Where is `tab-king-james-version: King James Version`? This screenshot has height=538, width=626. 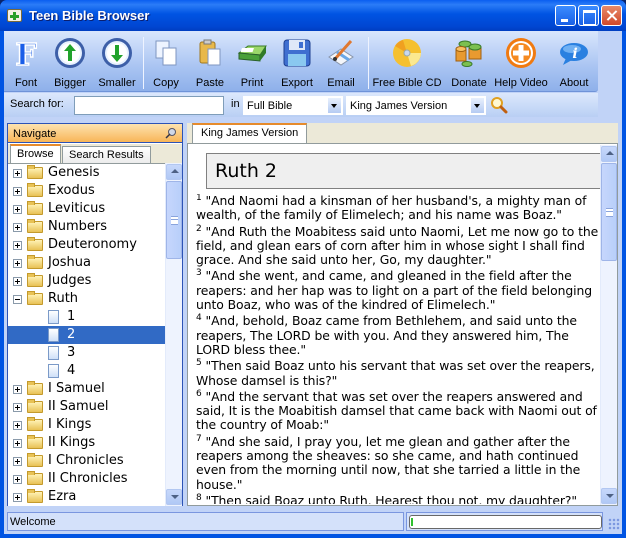 tab-king-james-version: King James Version is located at coordinates (250, 133).